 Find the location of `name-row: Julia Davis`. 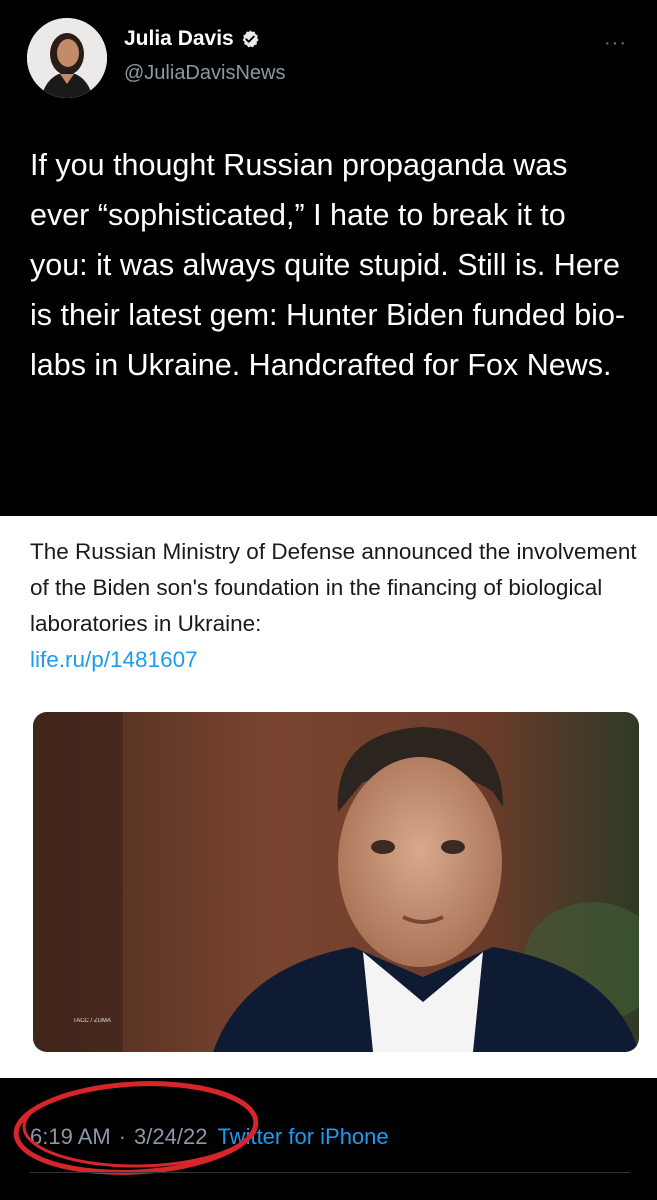

name-row: Julia Davis is located at coordinates (192, 39).